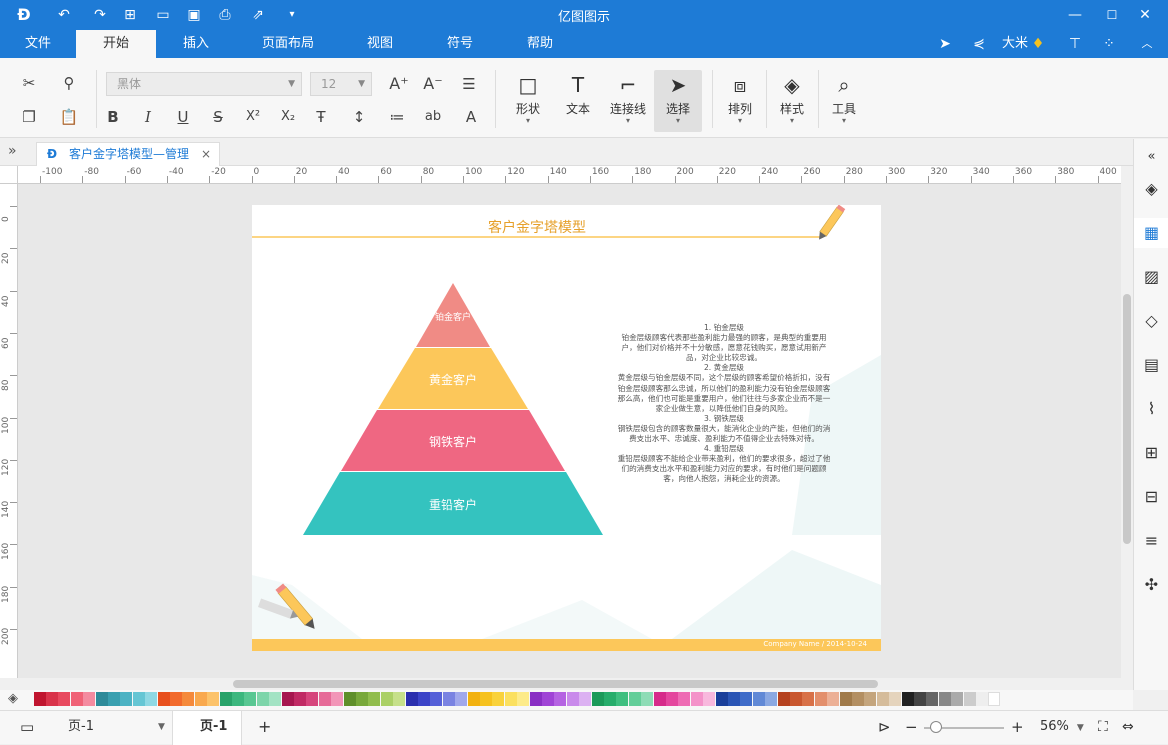 The image size is (1168, 745). Describe the element at coordinates (453, 316) in the screenshot. I see `level-label-platinum: 铂金客户` at that location.